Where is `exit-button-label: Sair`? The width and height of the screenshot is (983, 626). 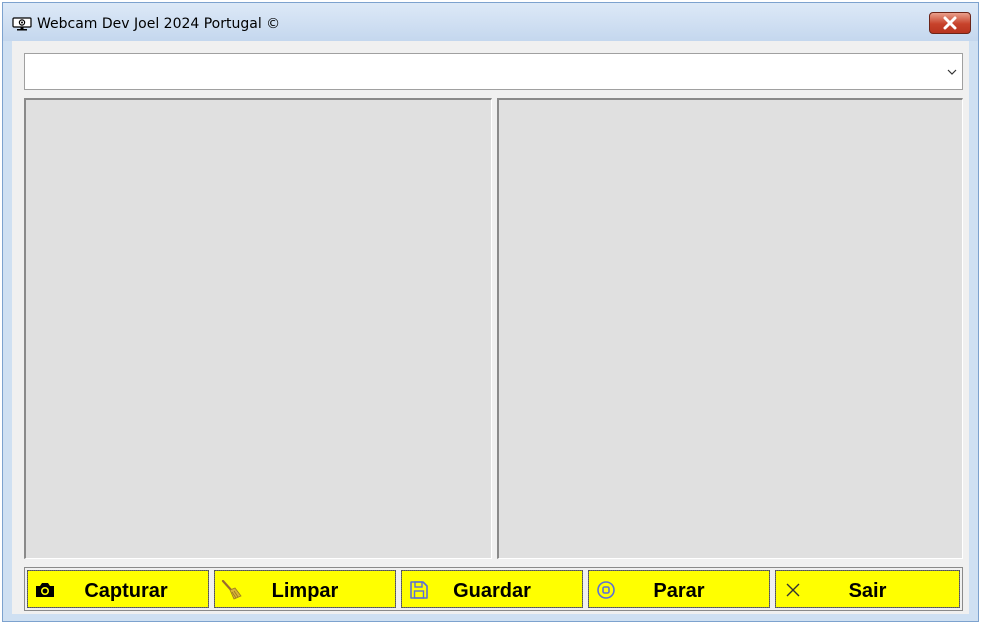 exit-button-label: Sair is located at coordinates (867, 591).